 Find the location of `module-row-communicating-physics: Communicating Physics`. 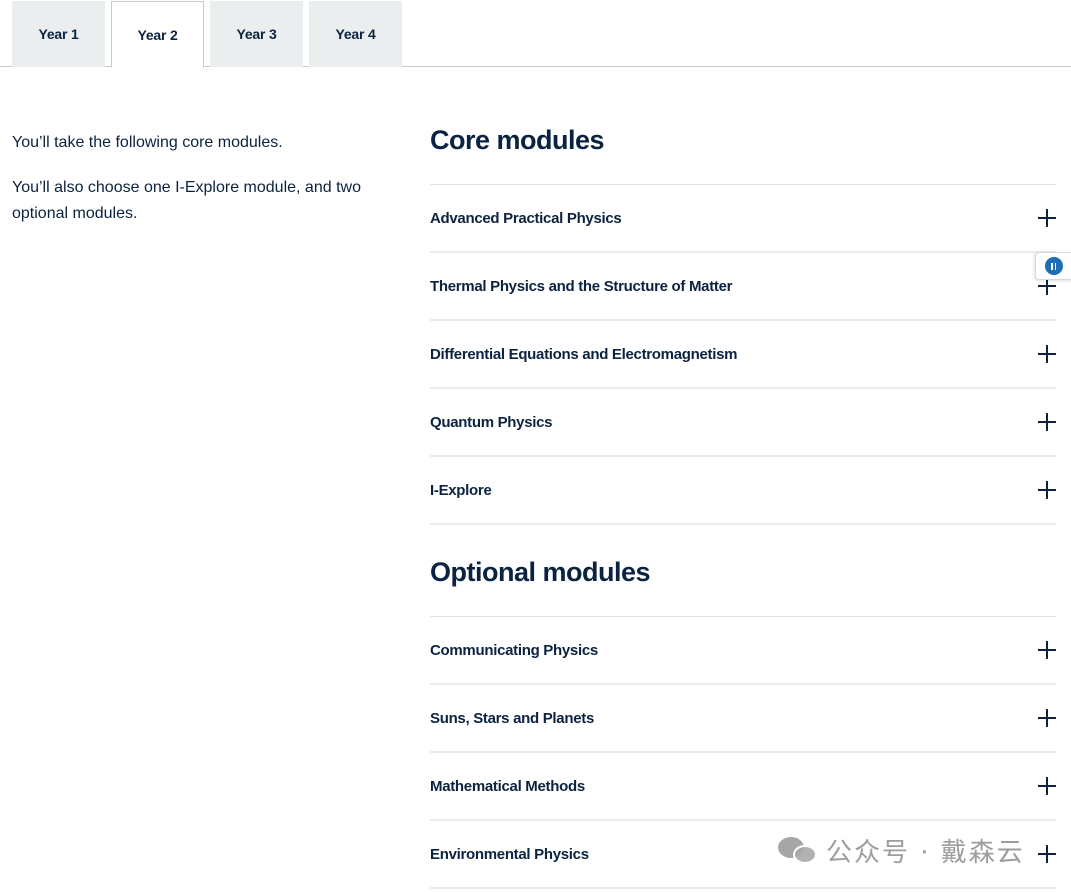

module-row-communicating-physics: Communicating Physics is located at coordinates (743, 651).